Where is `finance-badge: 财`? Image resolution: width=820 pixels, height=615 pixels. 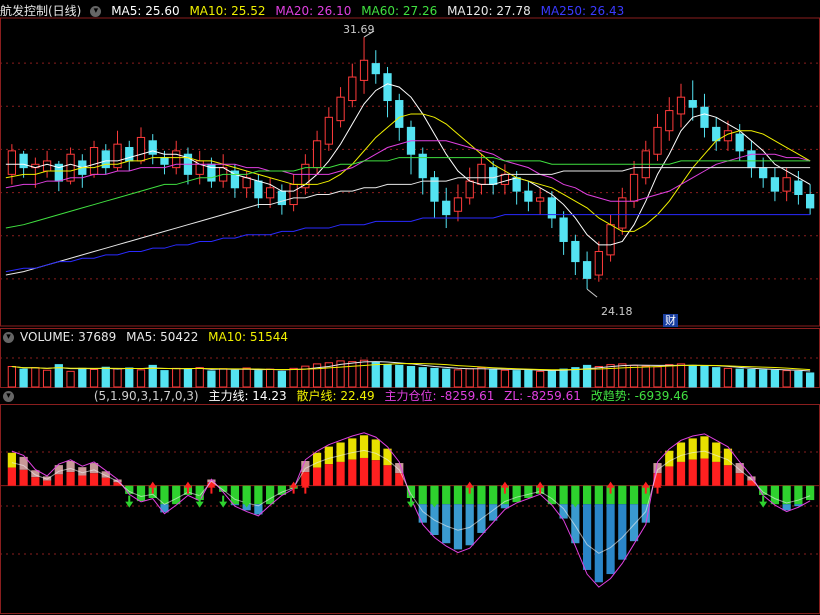
finance-badge: 财 is located at coordinates (670, 320).